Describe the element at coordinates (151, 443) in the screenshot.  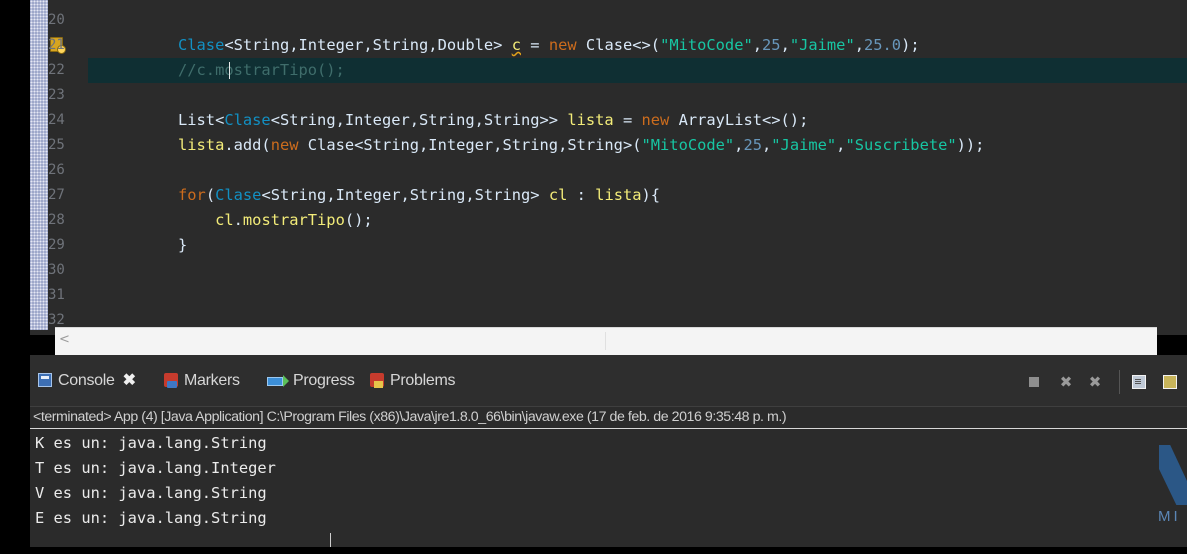
I see `console-output-line: K es un: java.lang.String` at that location.